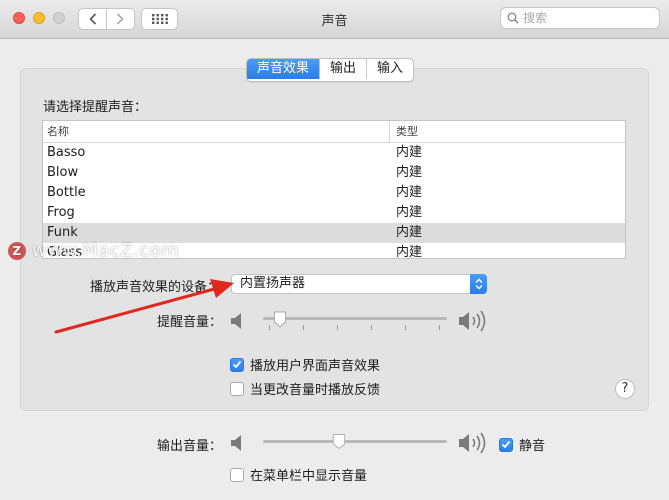  What do you see at coordinates (237, 474) in the screenshot?
I see `show-volume-in-menubar-checkbox` at bounding box center [237, 474].